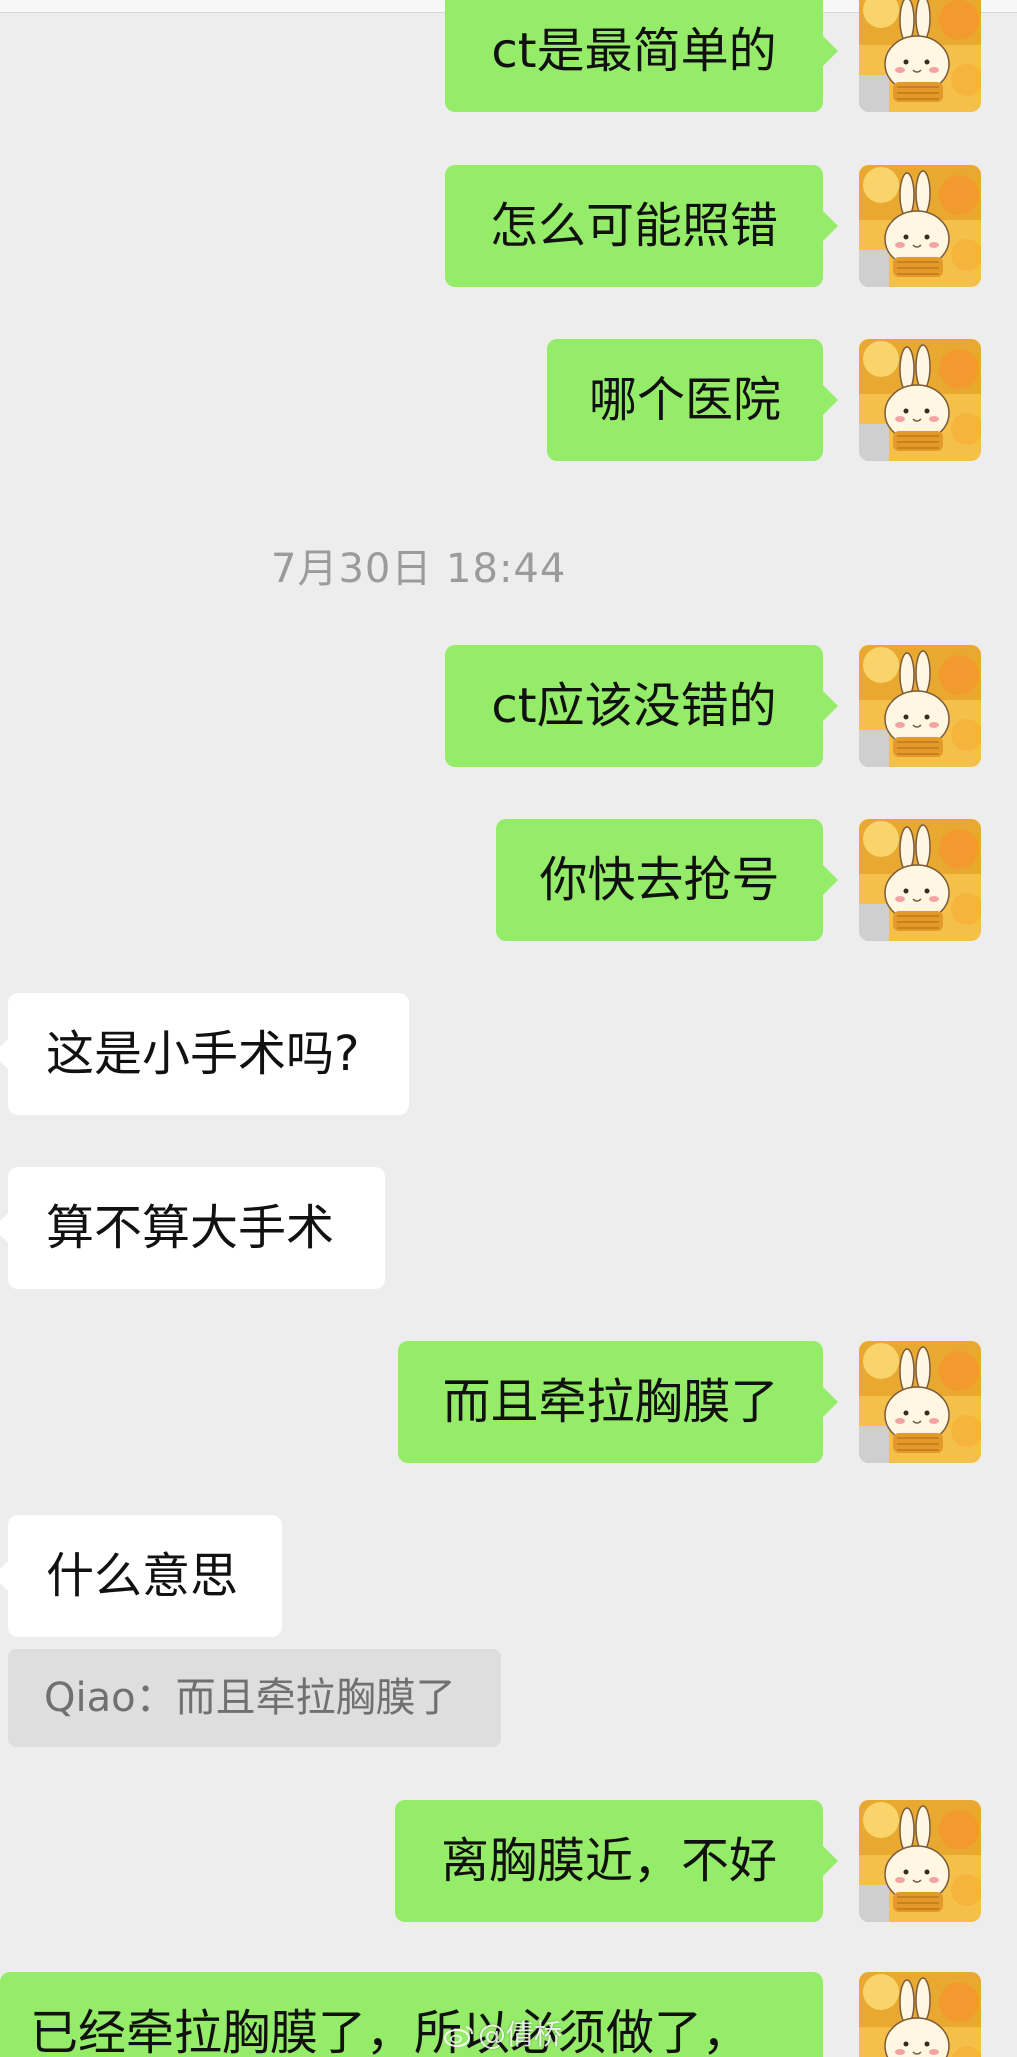 The image size is (1017, 2057). Describe the element at coordinates (618, 1402) in the screenshot. I see `message-bubble-outgoing: 而且牵拉胸膜了` at that location.